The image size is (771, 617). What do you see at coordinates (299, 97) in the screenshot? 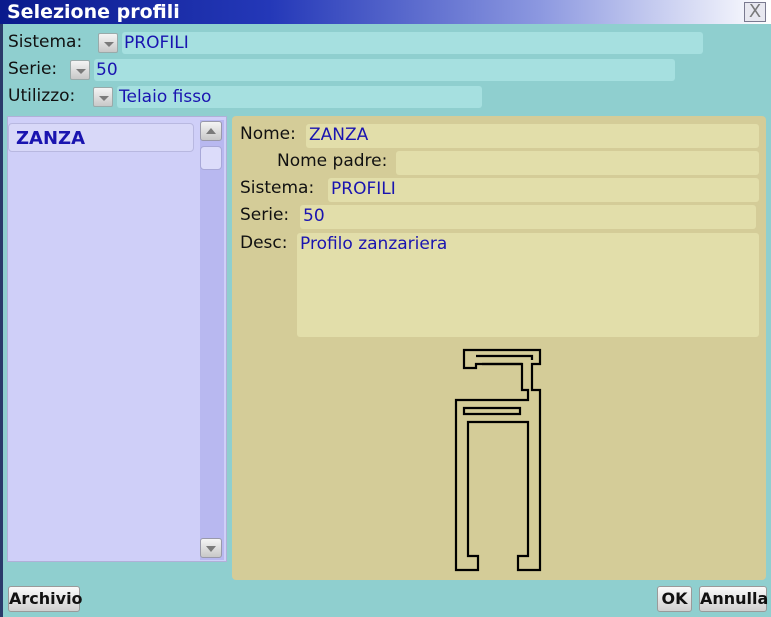
I see `utilizzo-select: Telaio fisso` at bounding box center [299, 97].